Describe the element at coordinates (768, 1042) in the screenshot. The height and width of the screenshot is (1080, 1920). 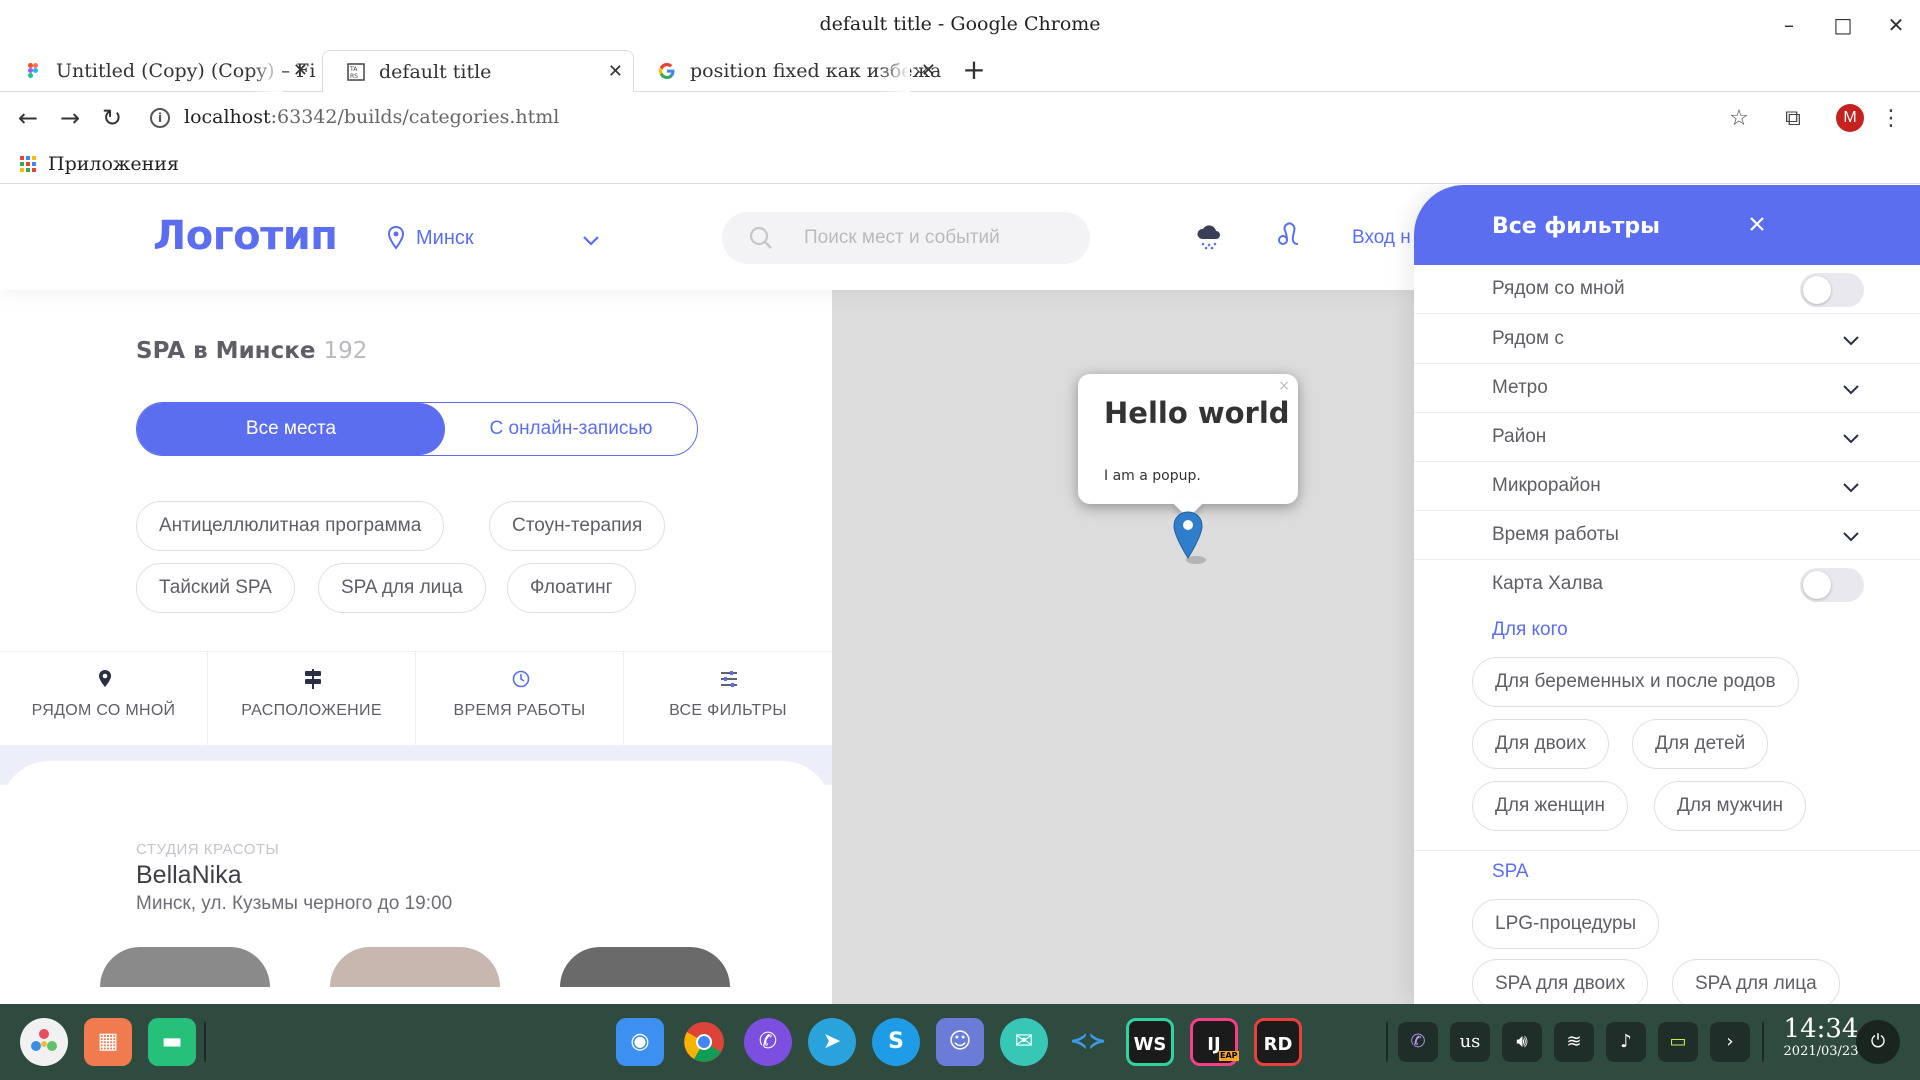
I see `viber-icon: ✆` at that location.